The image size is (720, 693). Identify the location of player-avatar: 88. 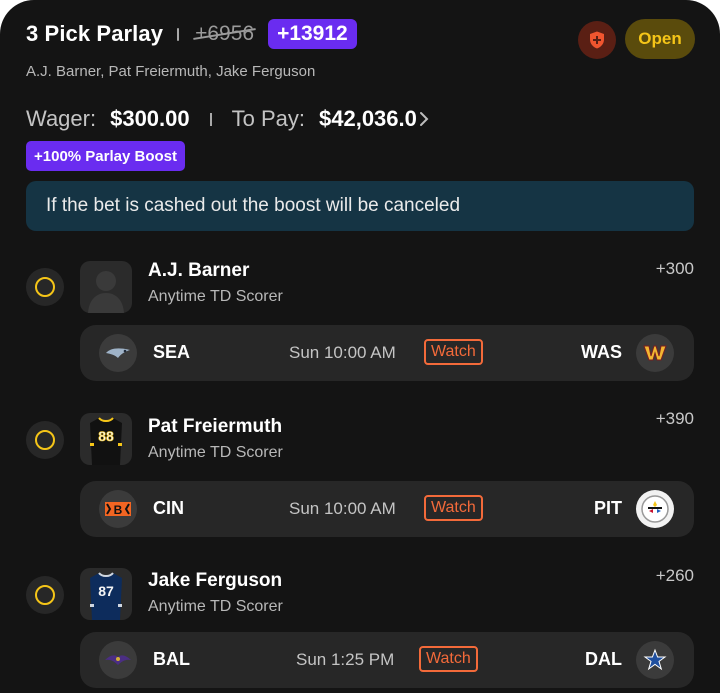
(106, 439).